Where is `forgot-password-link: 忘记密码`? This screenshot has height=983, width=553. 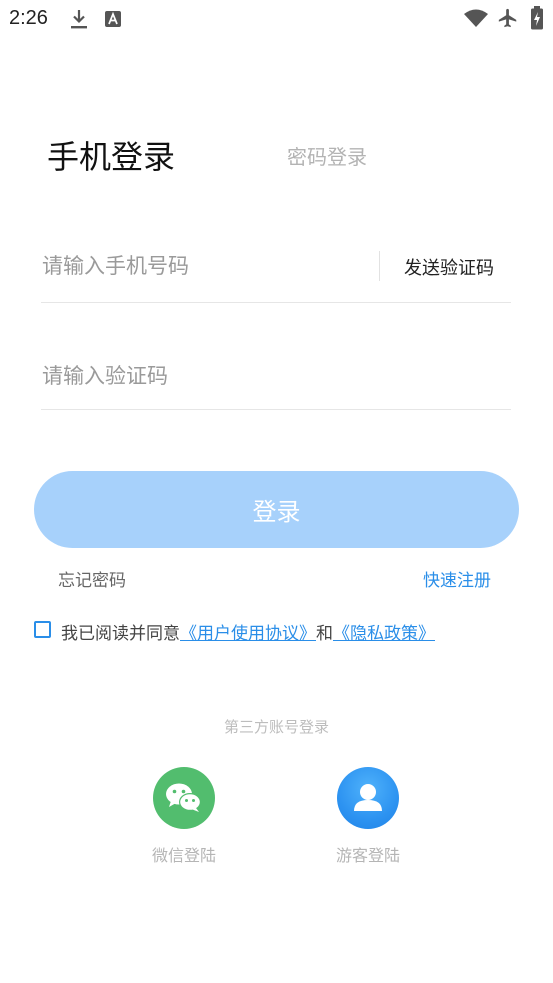
forgot-password-link: 忘记密码 is located at coordinates (92, 578).